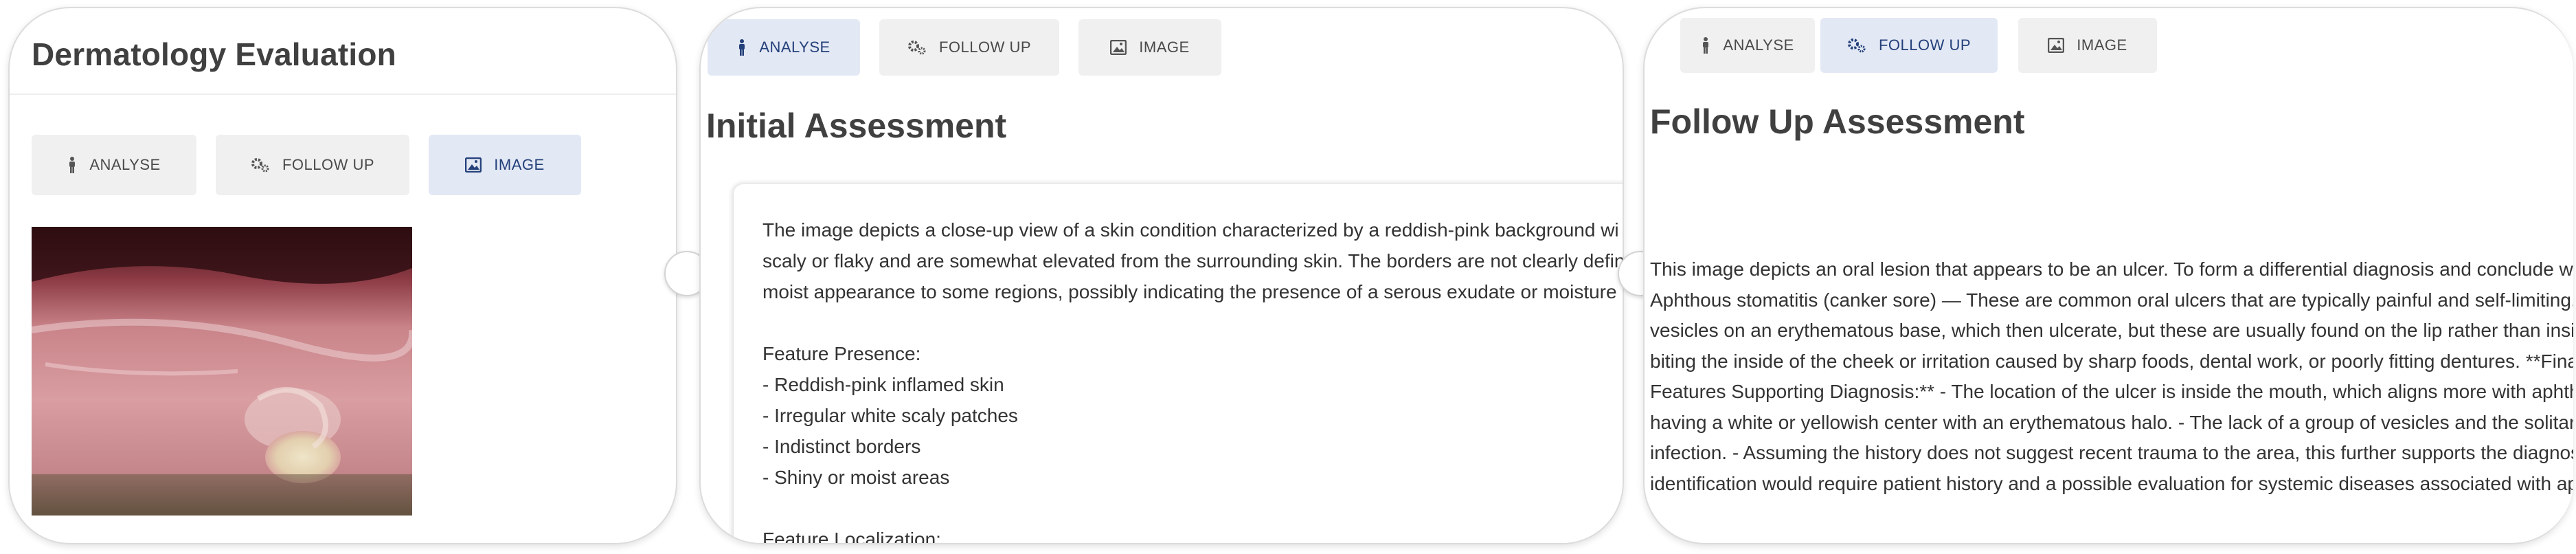 The image size is (2576, 554). What do you see at coordinates (890, 416) in the screenshot?
I see `text-line: - Irregular white scaly patches` at bounding box center [890, 416].